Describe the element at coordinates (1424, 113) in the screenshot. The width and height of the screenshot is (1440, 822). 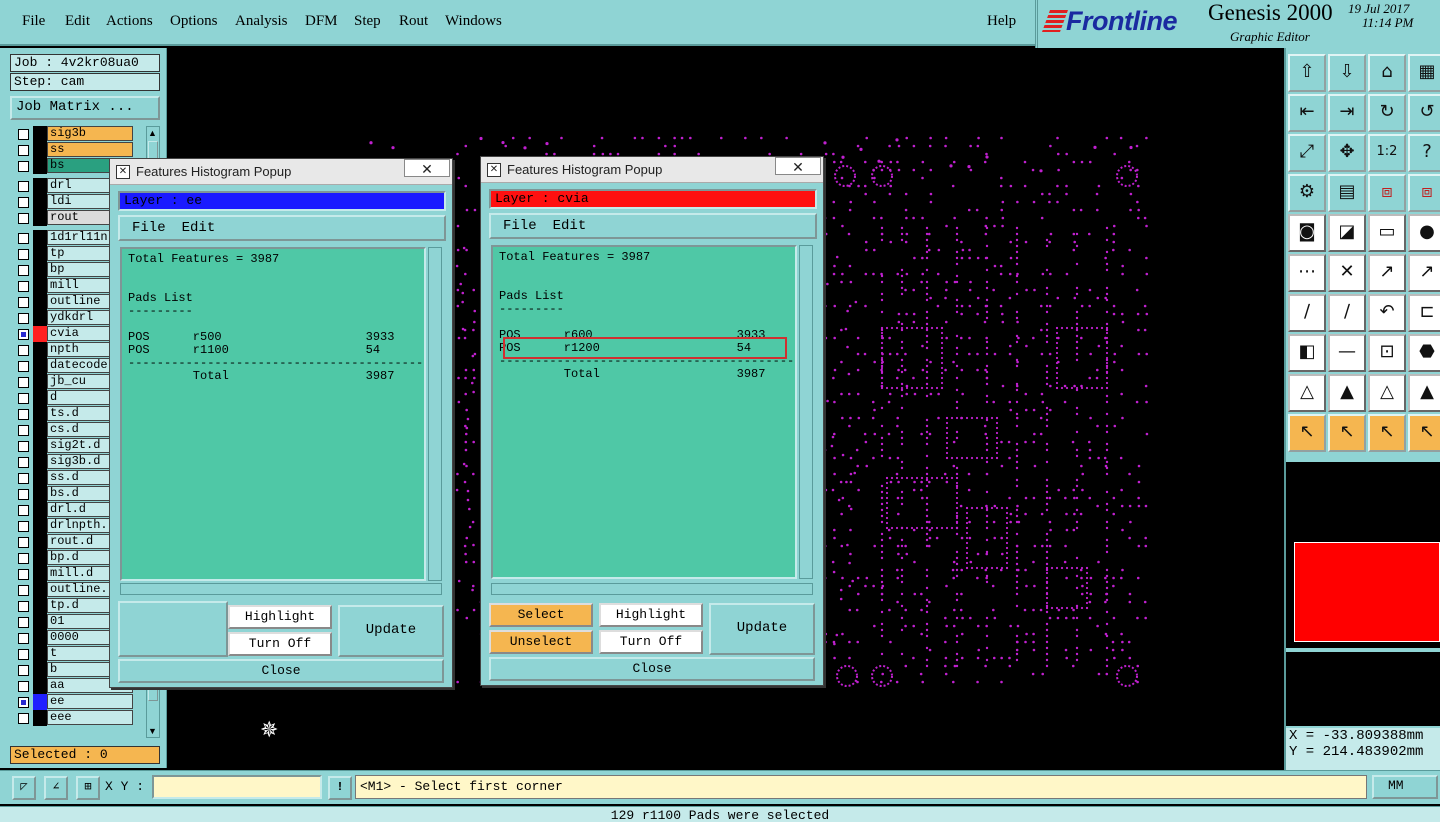
I see `undo-icon: ↺` at that location.